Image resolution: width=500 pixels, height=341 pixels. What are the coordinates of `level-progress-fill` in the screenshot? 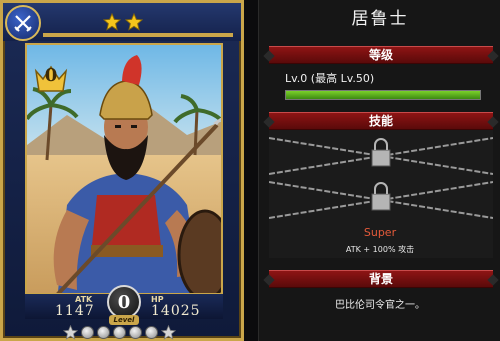 It's located at (383, 95).